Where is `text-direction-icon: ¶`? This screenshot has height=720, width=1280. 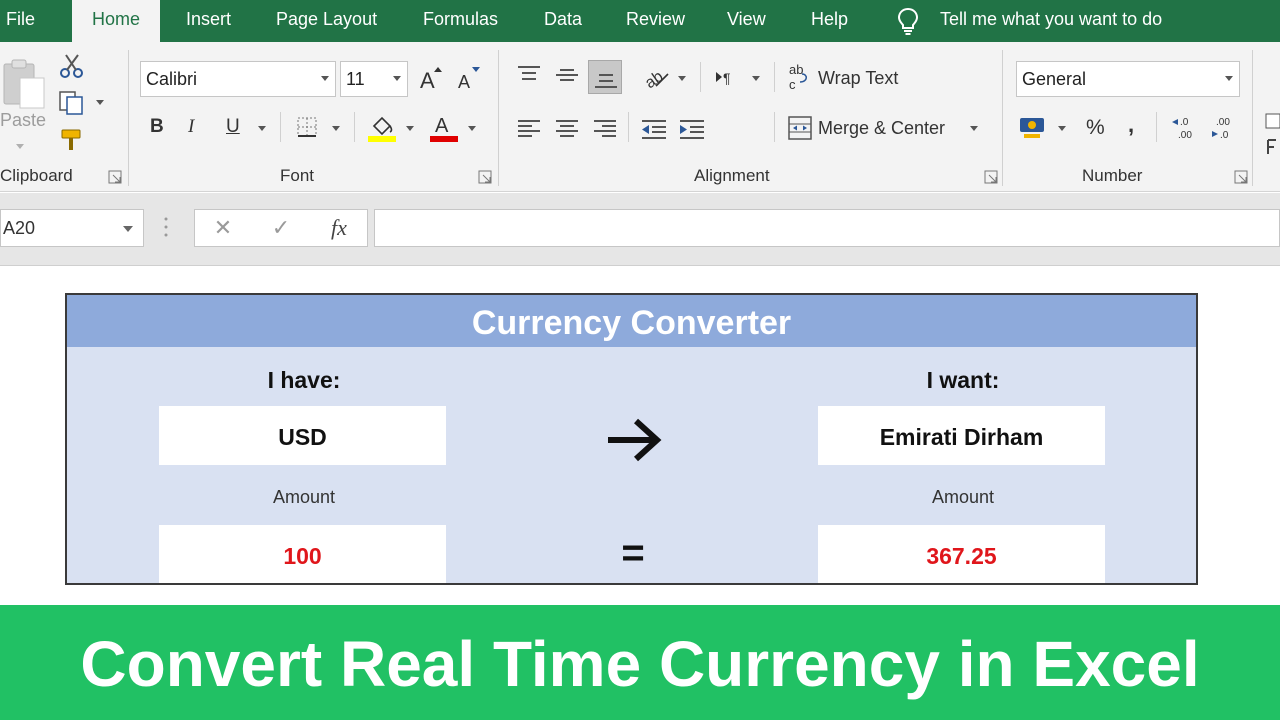 text-direction-icon: ¶ is located at coordinates (727, 77).